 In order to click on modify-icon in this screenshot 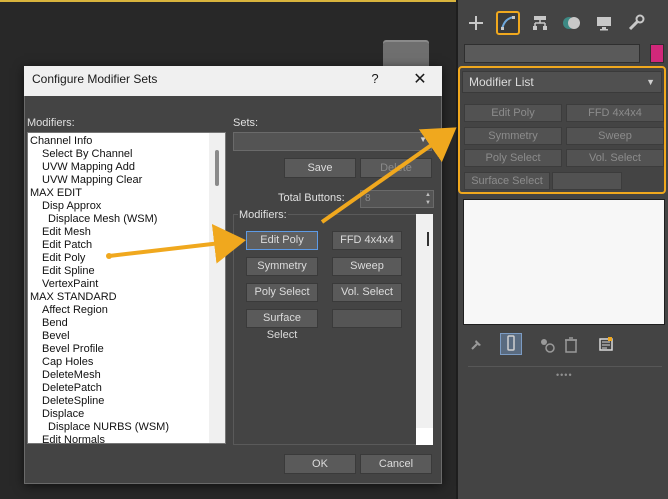, I will do `click(508, 23)`.